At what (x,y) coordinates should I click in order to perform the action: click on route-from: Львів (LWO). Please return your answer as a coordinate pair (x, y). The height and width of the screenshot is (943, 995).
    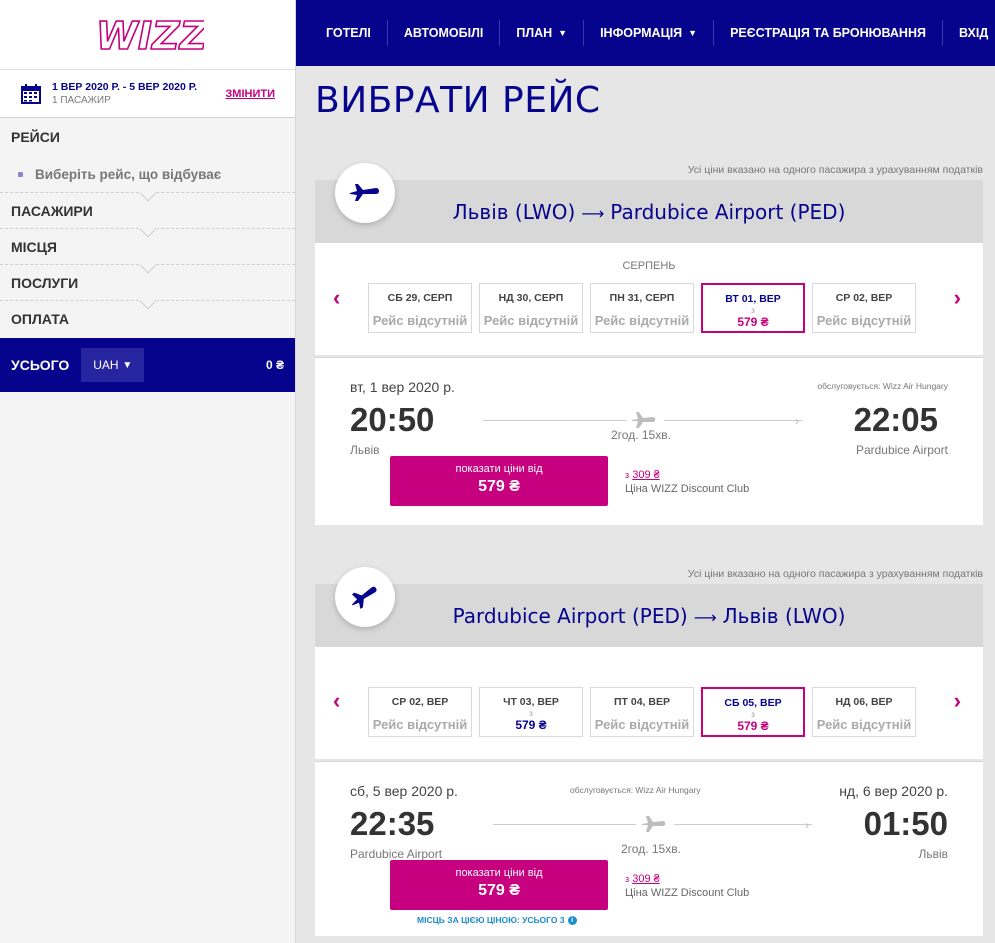
    Looking at the image, I should click on (514, 211).